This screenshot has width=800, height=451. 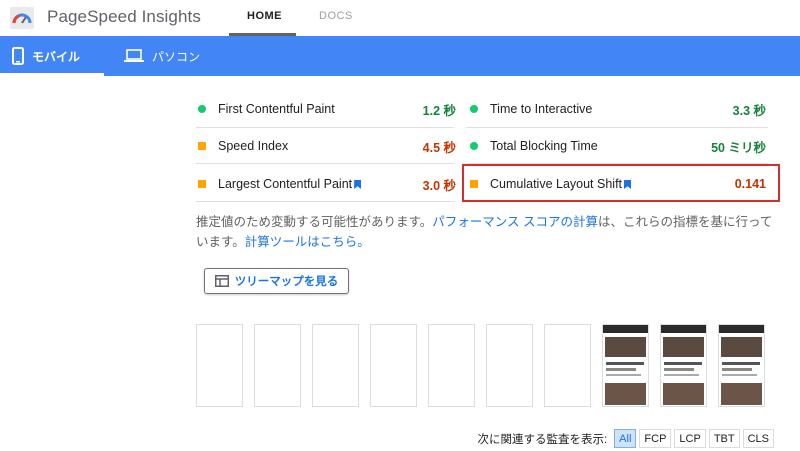 What do you see at coordinates (276, 109) in the screenshot?
I see `metric-label: First Contentful Paint` at bounding box center [276, 109].